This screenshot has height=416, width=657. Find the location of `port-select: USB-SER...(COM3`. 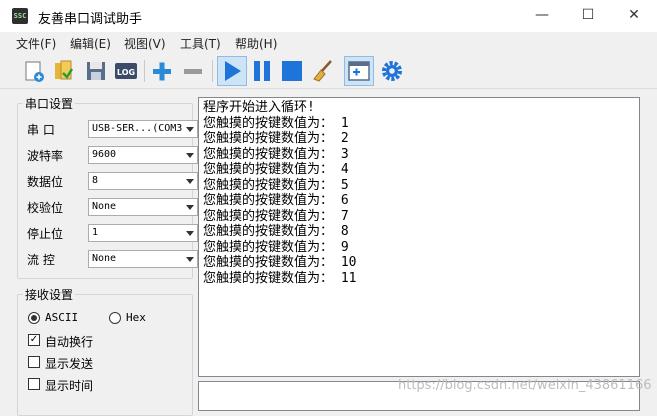

port-select: USB-SER...(COM3 is located at coordinates (143, 129).